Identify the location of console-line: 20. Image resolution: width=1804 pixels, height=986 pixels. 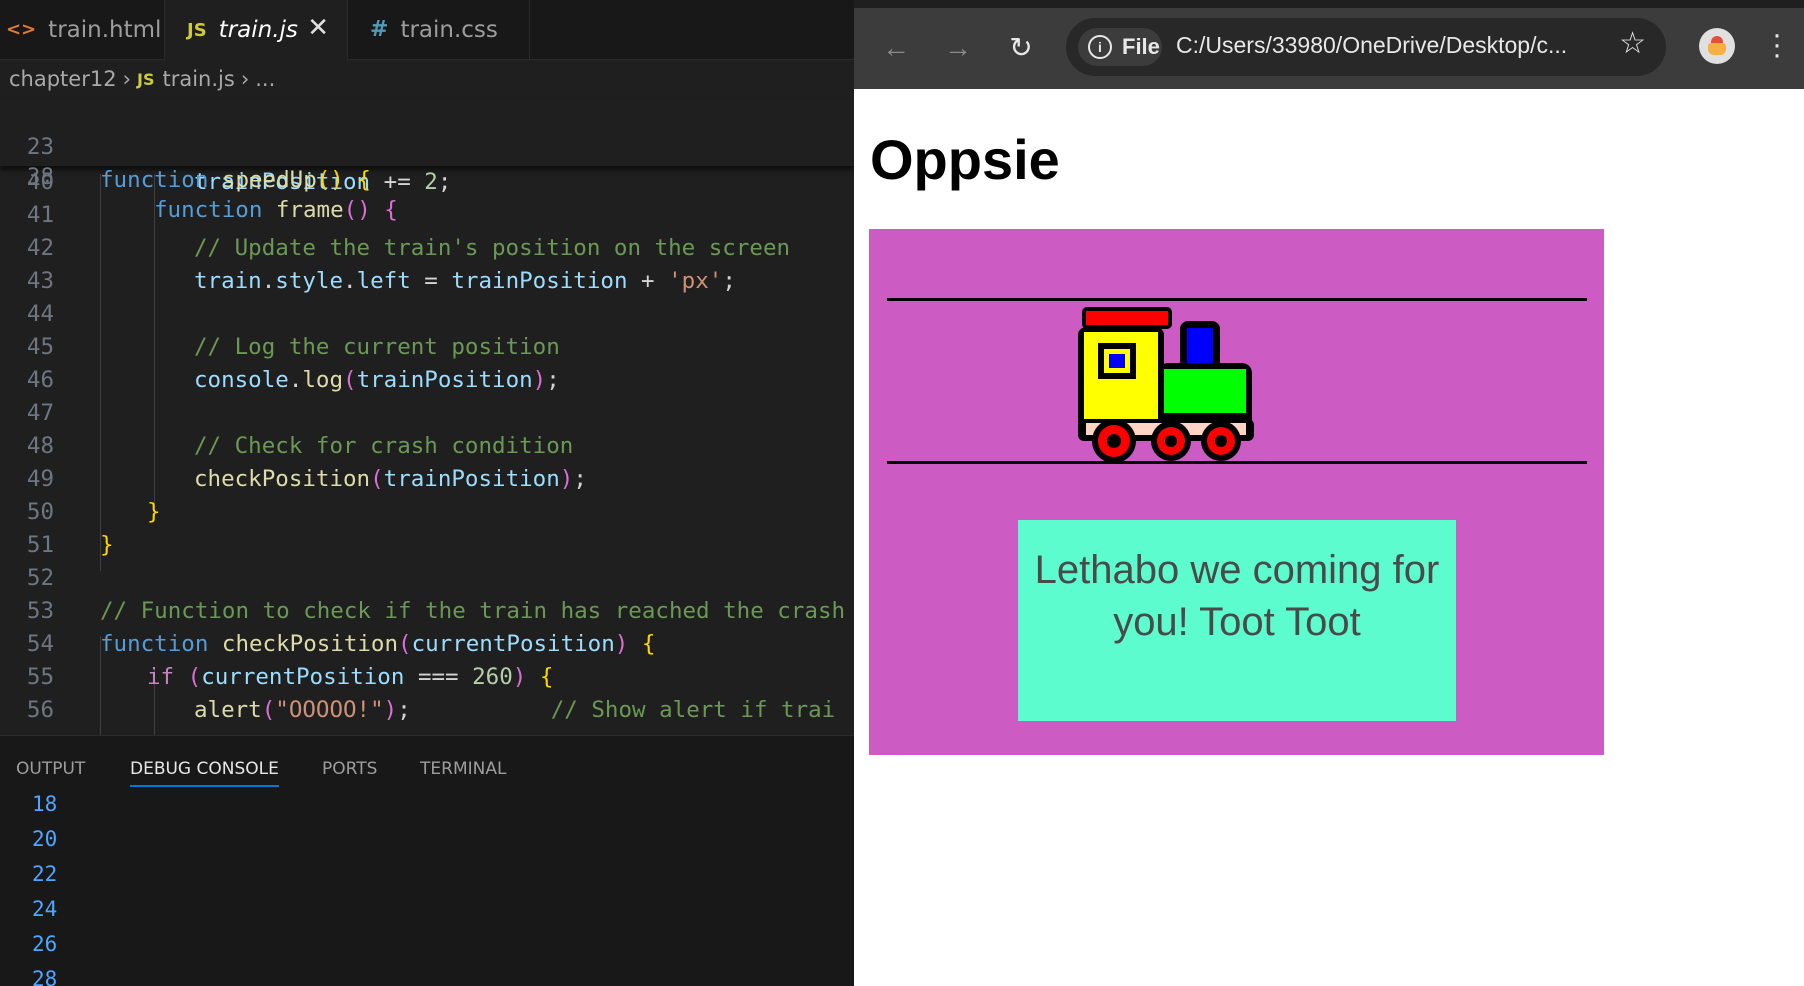
(45, 839).